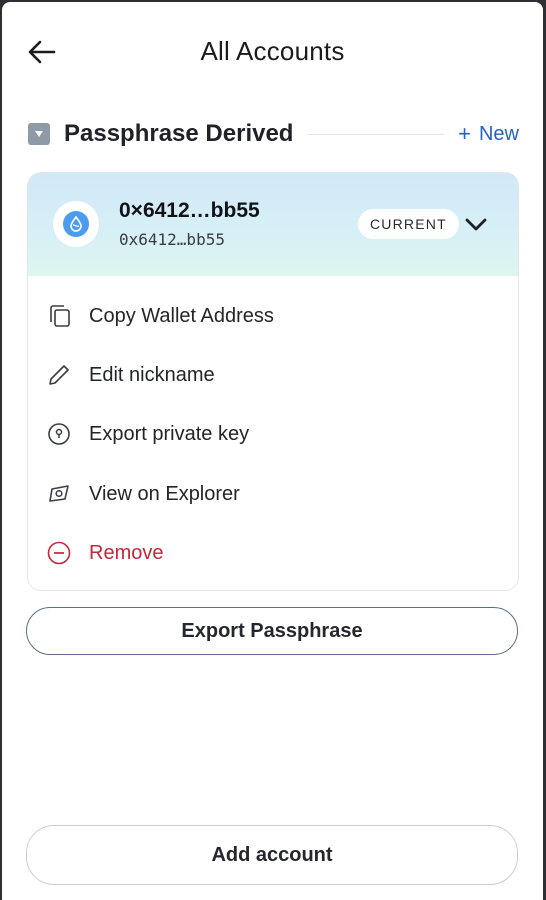 This screenshot has width=546, height=900. What do you see at coordinates (273, 434) in the screenshot?
I see `export-key-item: Export private key` at bounding box center [273, 434].